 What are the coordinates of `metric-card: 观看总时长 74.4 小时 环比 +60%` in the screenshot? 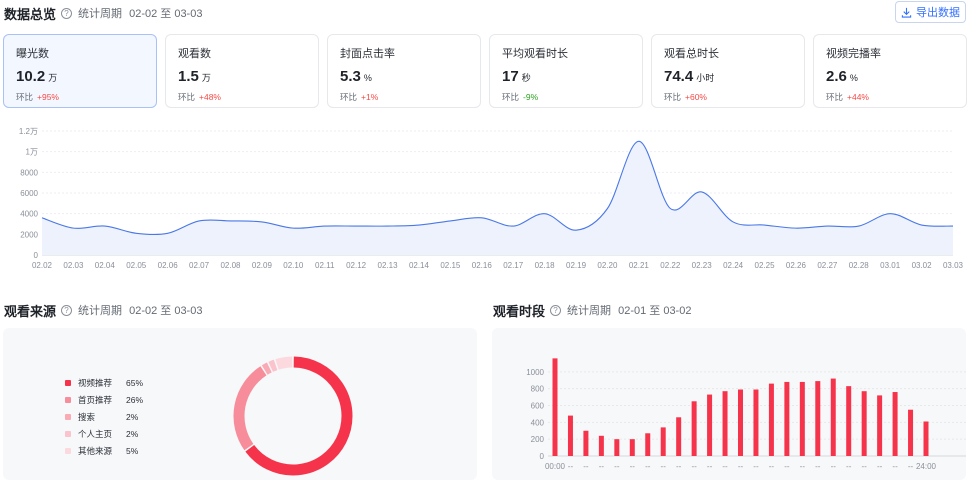 It's located at (728, 71).